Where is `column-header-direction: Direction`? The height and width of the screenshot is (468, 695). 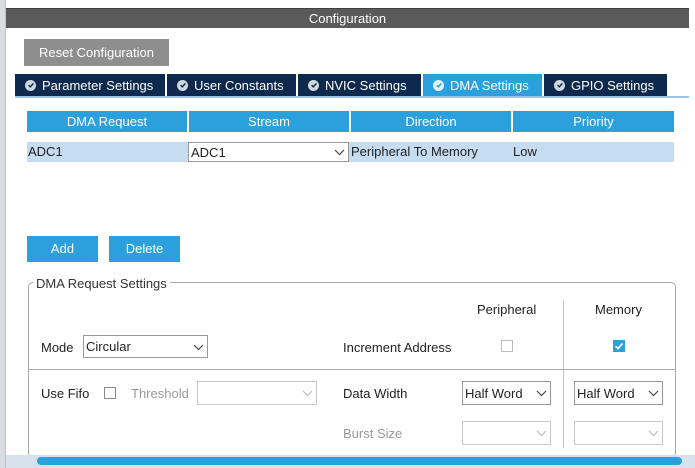
column-header-direction: Direction is located at coordinates (432, 121).